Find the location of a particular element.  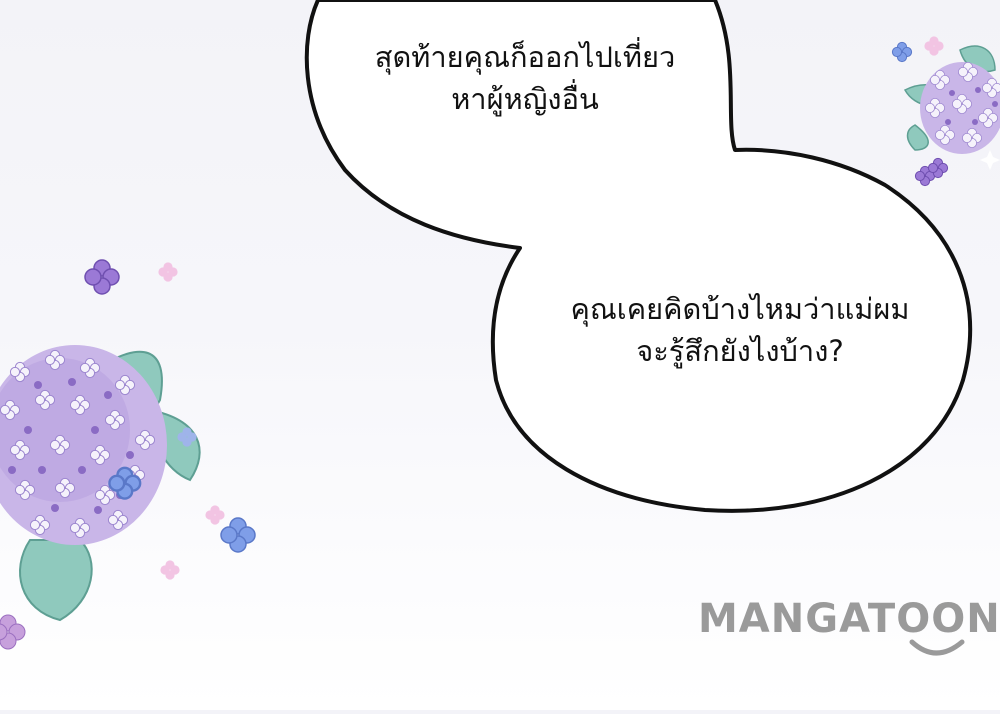

hydrangea-right-icon is located at coordinates (945, 111).